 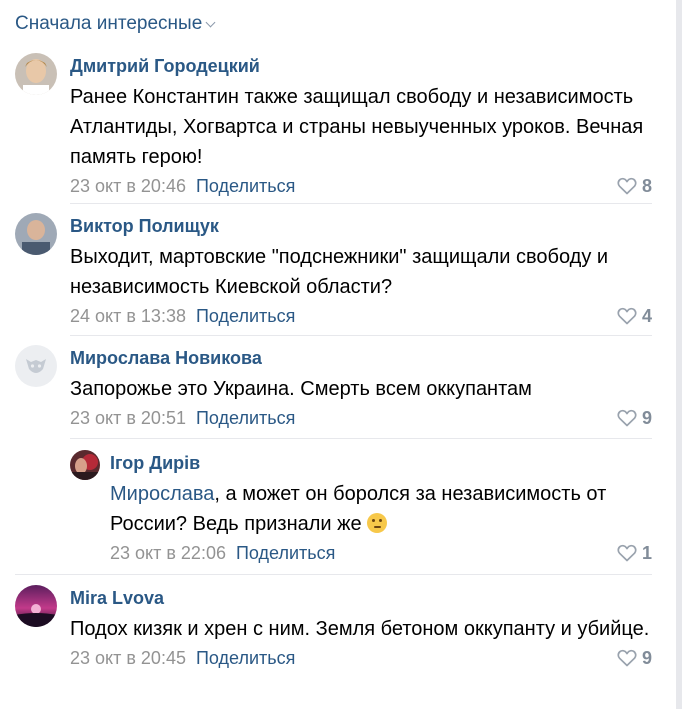 I want to click on comment-author: Дмитрий Городецкий, so click(x=361, y=66).